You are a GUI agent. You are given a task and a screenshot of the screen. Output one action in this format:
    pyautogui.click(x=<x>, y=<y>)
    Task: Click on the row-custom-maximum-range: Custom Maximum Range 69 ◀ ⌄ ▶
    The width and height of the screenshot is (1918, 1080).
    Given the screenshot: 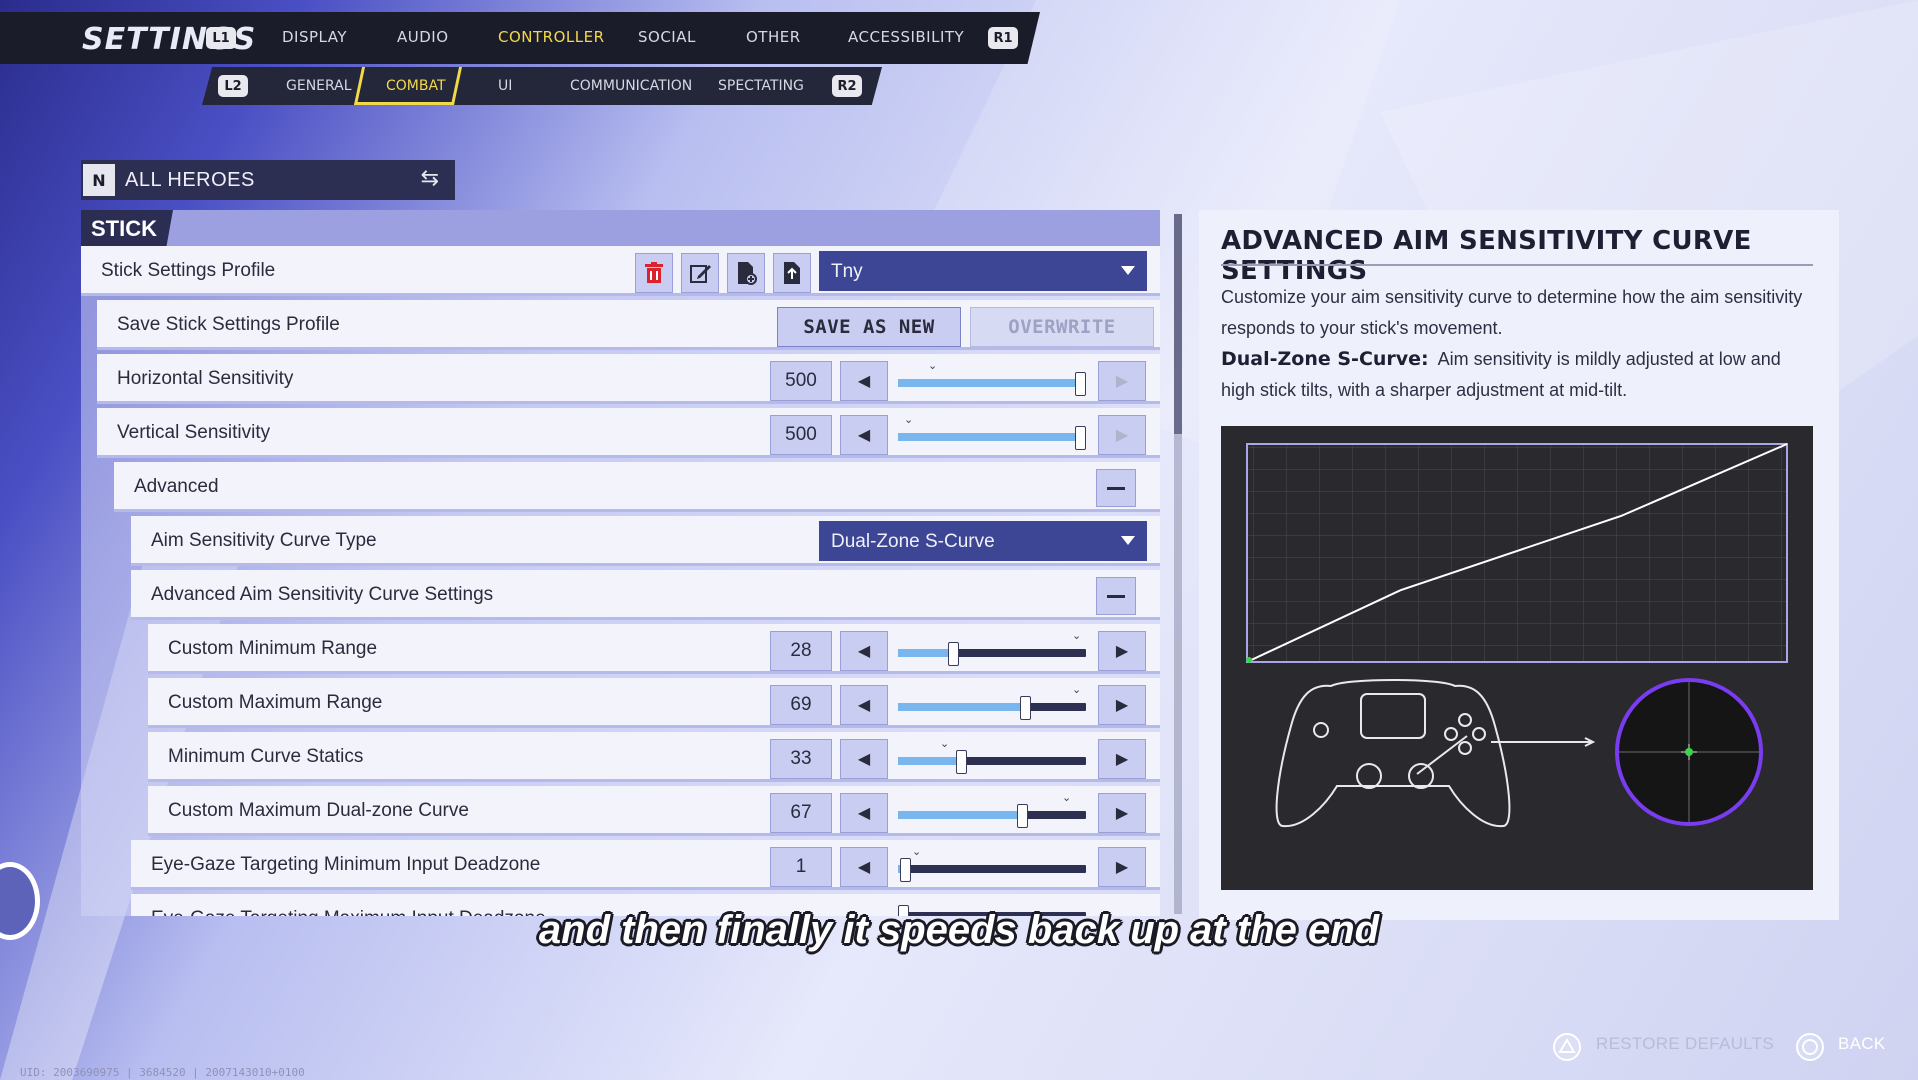 What is the action you would take?
    pyautogui.click(x=654, y=703)
    